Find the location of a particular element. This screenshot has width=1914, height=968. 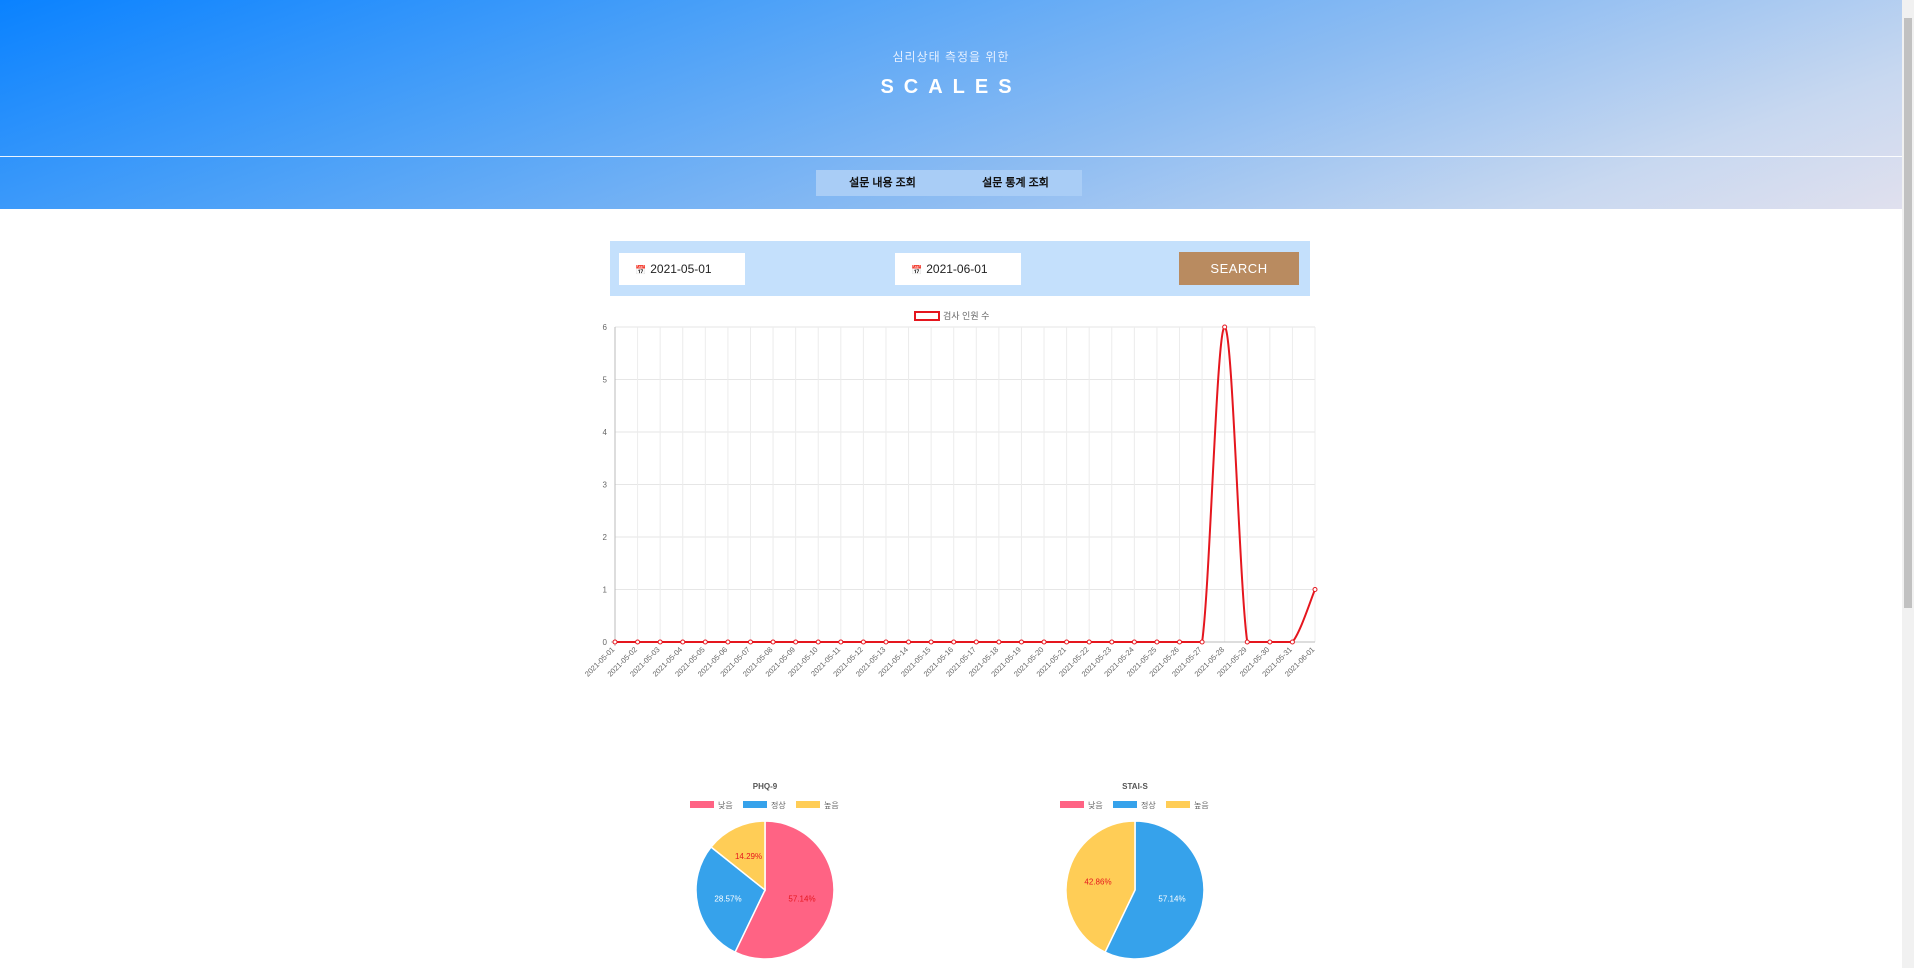

end-date-value: 2021-06-01 is located at coordinates (957, 269).